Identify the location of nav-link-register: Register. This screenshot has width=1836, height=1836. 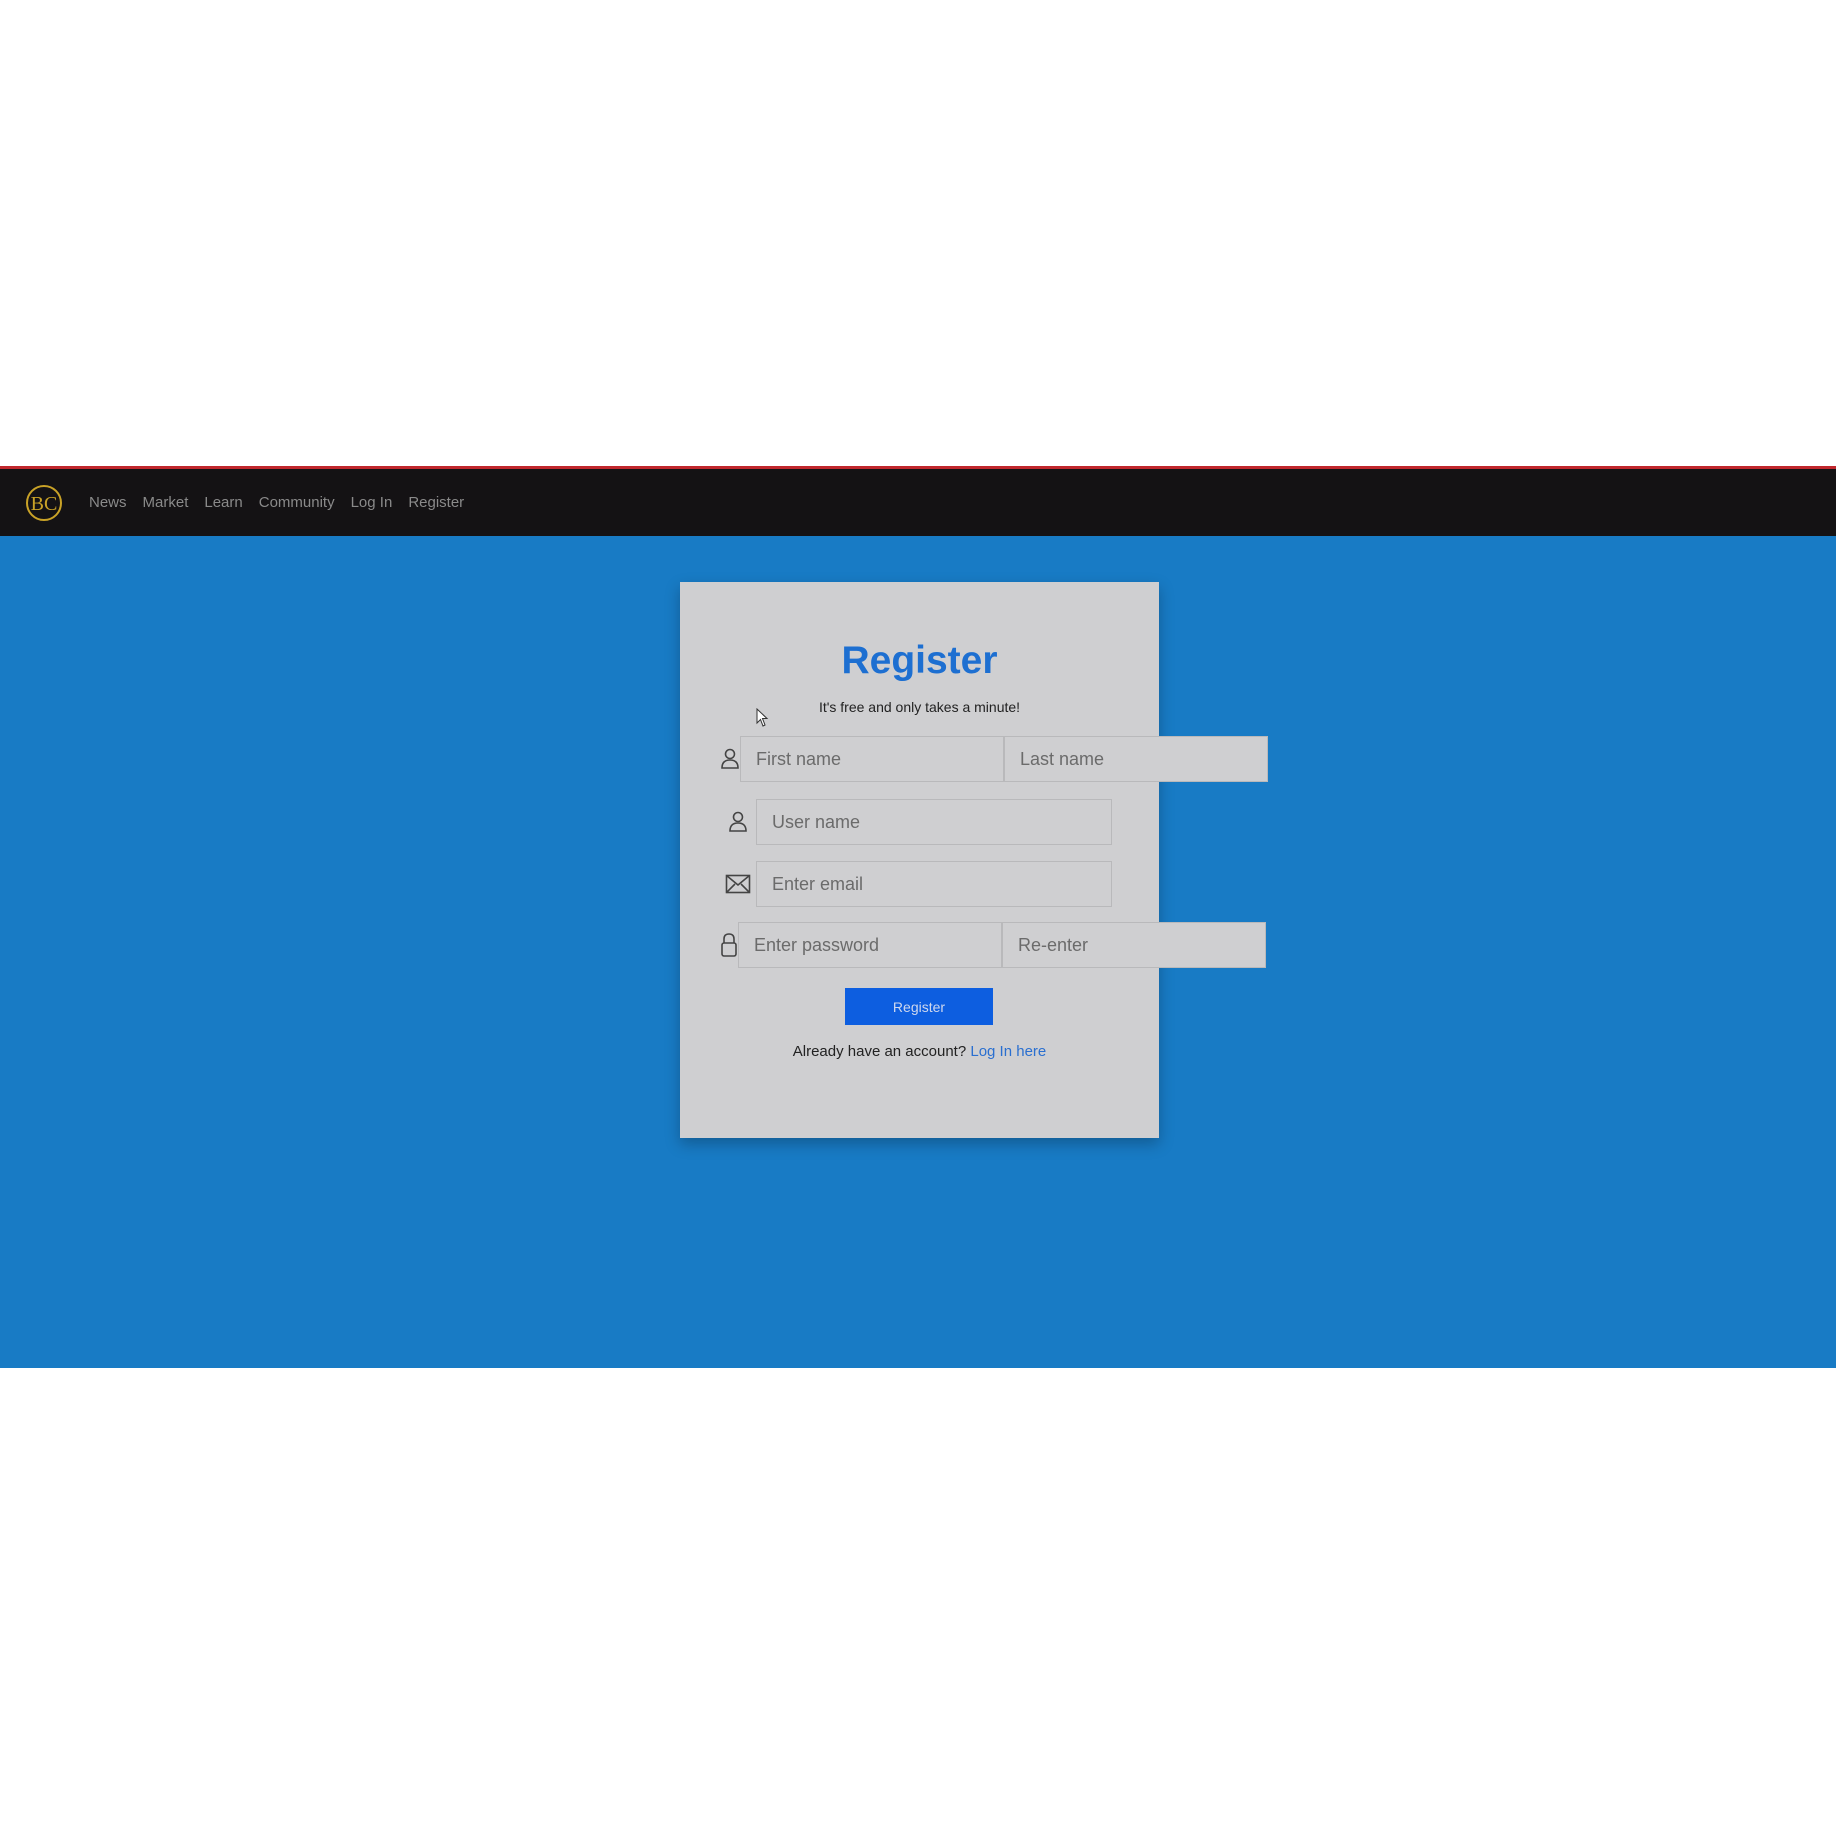
(436, 502).